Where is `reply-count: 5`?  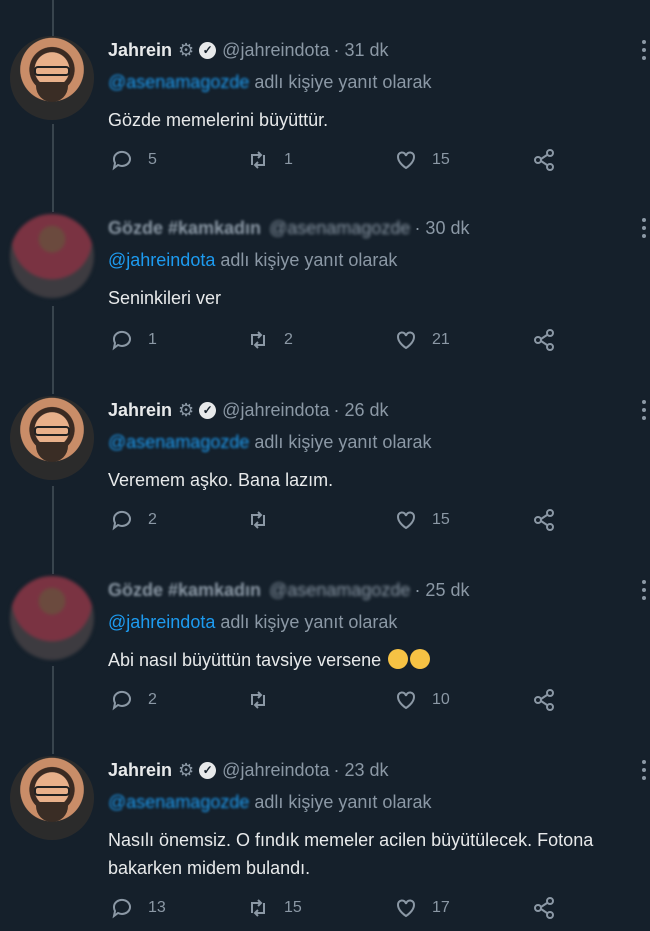 reply-count: 5 is located at coordinates (152, 159).